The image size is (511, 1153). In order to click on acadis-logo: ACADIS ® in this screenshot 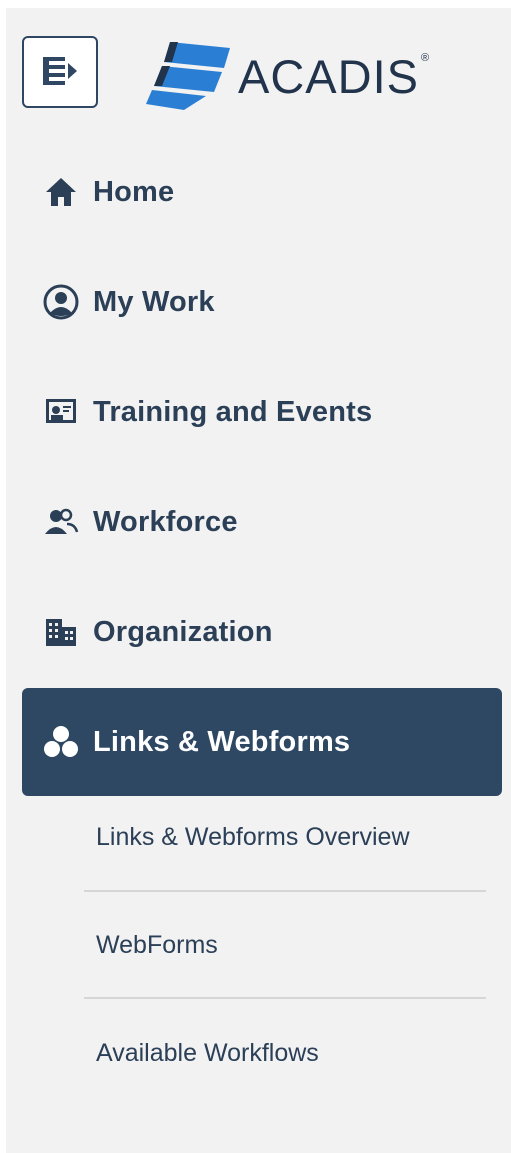, I will do `click(286, 74)`.